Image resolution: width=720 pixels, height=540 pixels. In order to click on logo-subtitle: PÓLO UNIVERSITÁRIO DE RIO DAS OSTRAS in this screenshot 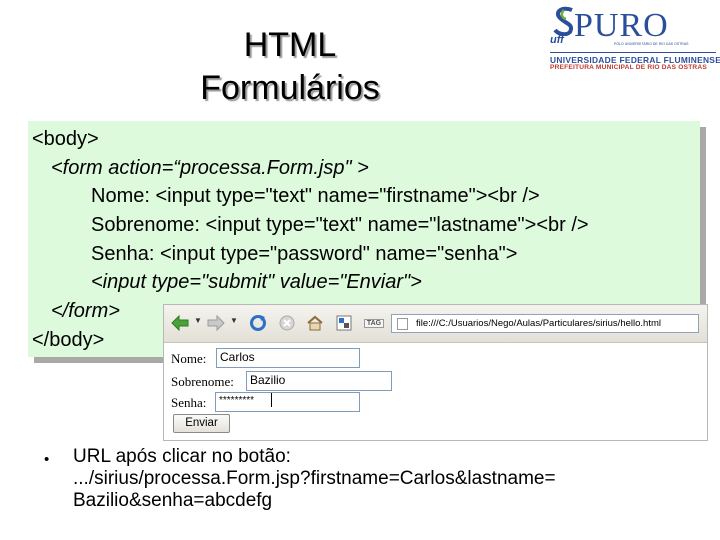, I will do `click(651, 44)`.